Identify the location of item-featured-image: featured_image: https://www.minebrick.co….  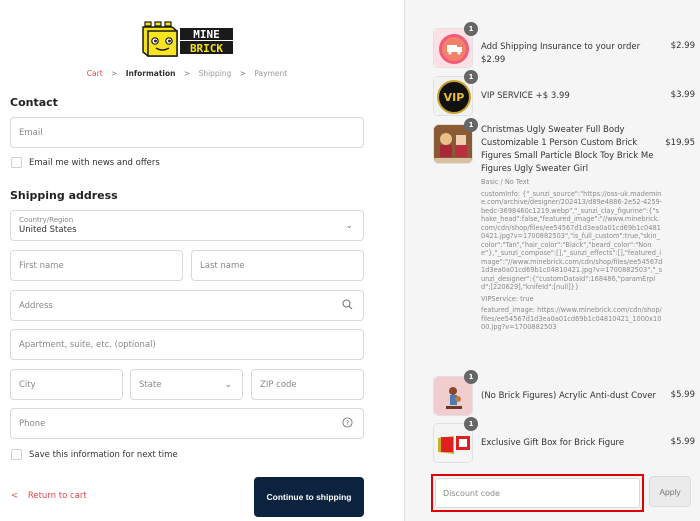
(571, 318).